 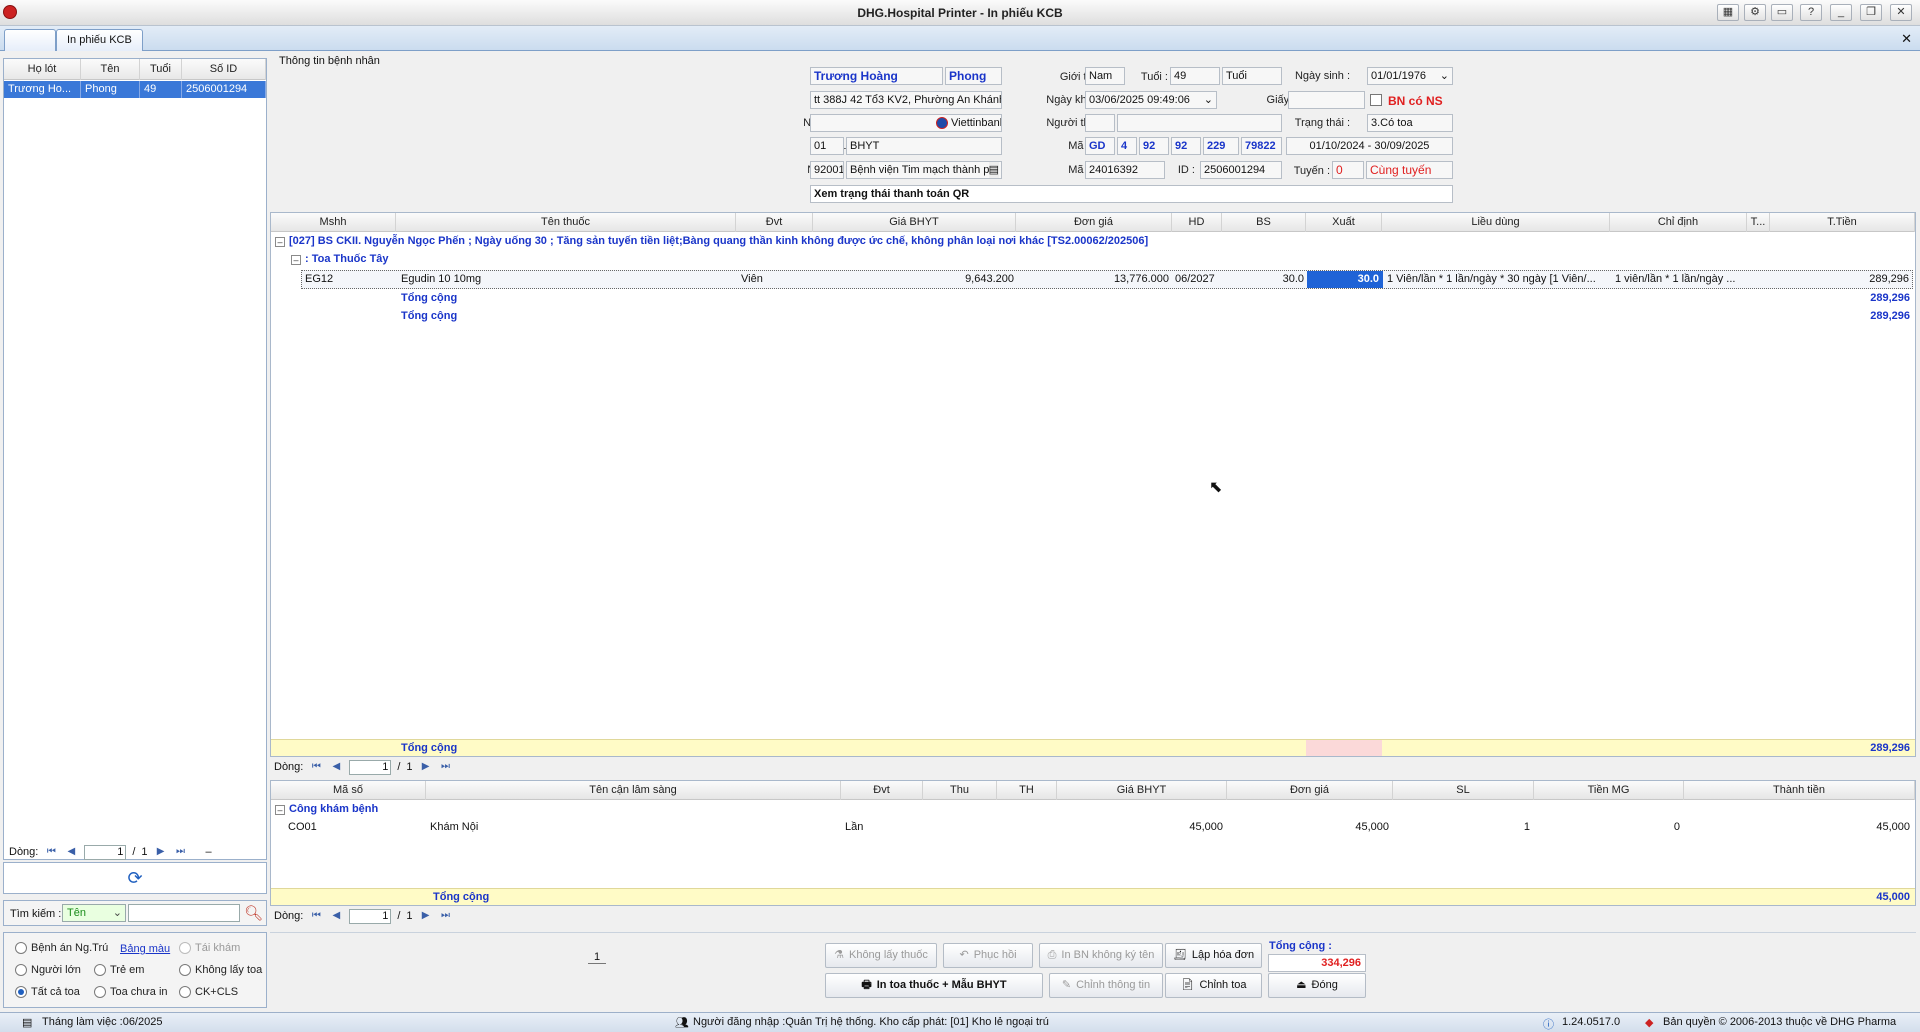 What do you see at coordinates (208, 992) in the screenshot?
I see `filter-ck-cls: CK+CLS` at bounding box center [208, 992].